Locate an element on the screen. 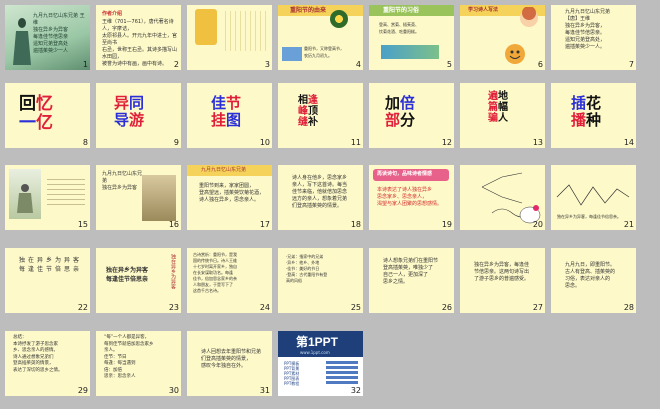 The height and width of the screenshot is (409, 660). slide-number: 13 is located at coordinates (537, 142).